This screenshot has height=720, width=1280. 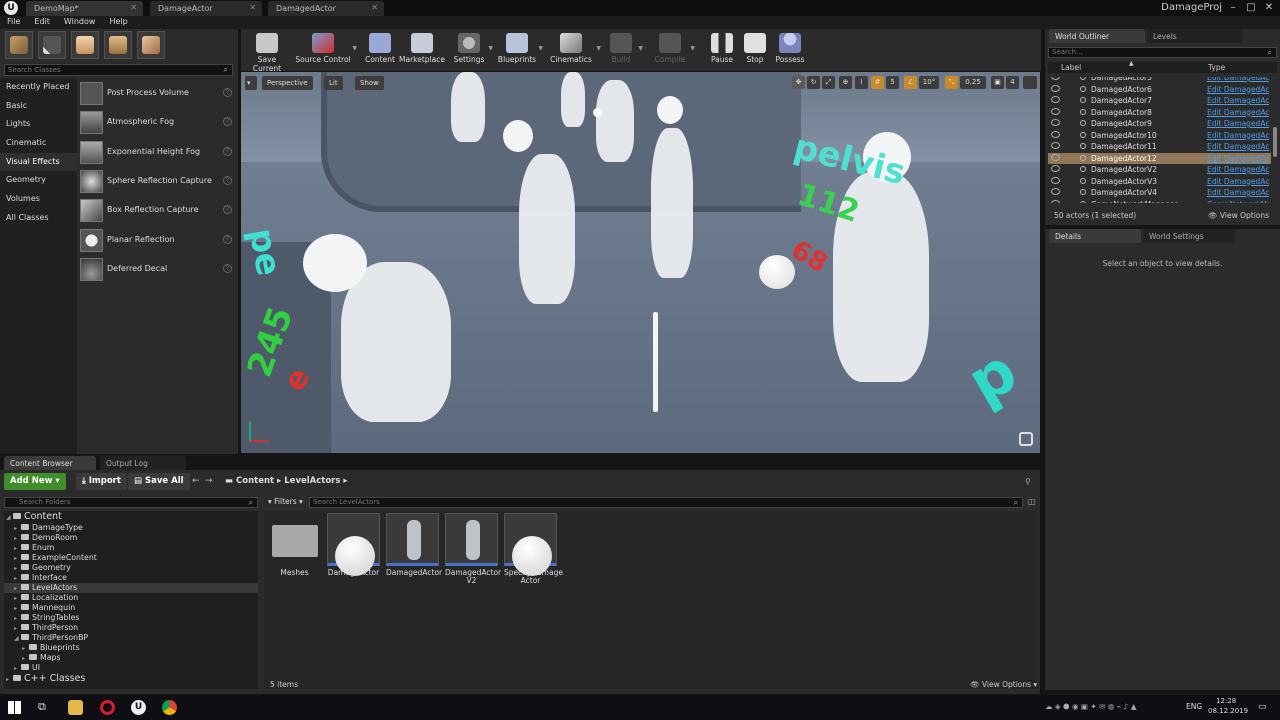 I want to click on asset-tile: DamagedActor V2, so click(x=473, y=549).